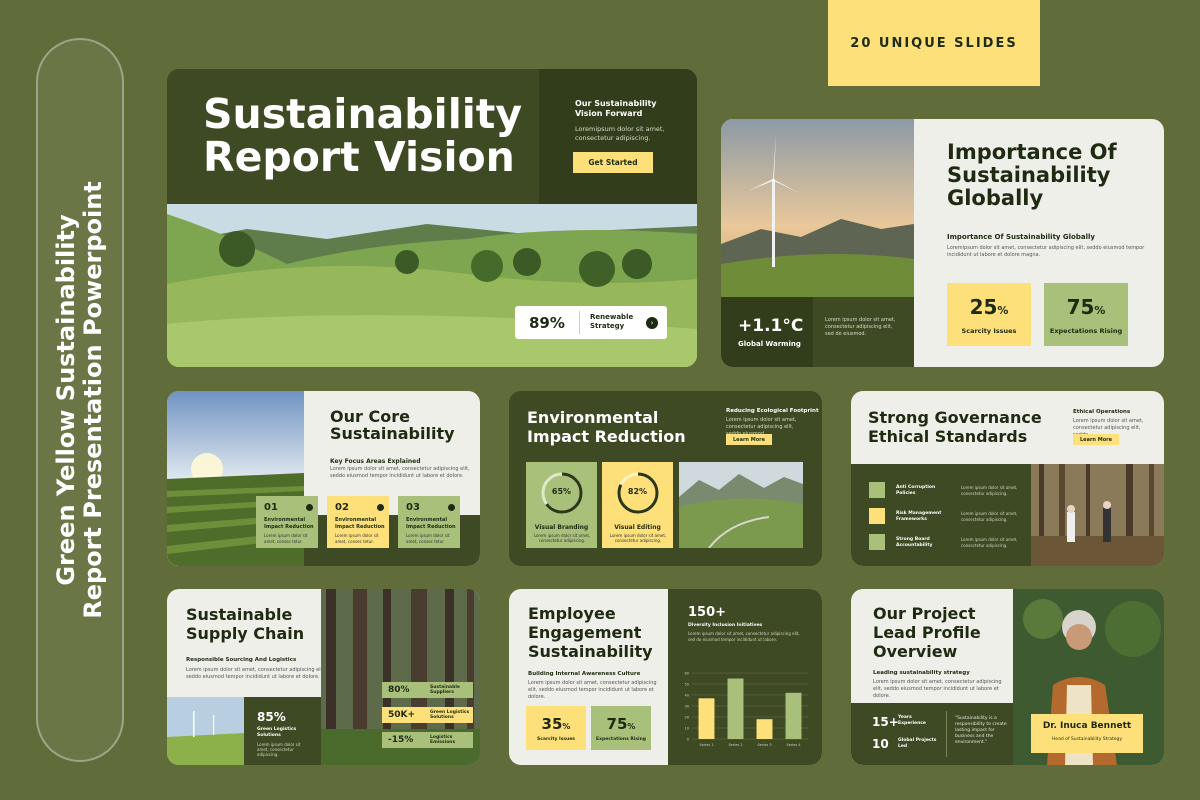 The image size is (1200, 800). I want to click on side-title-line-1: Green Yellow Sustainability, so click(66, 400).